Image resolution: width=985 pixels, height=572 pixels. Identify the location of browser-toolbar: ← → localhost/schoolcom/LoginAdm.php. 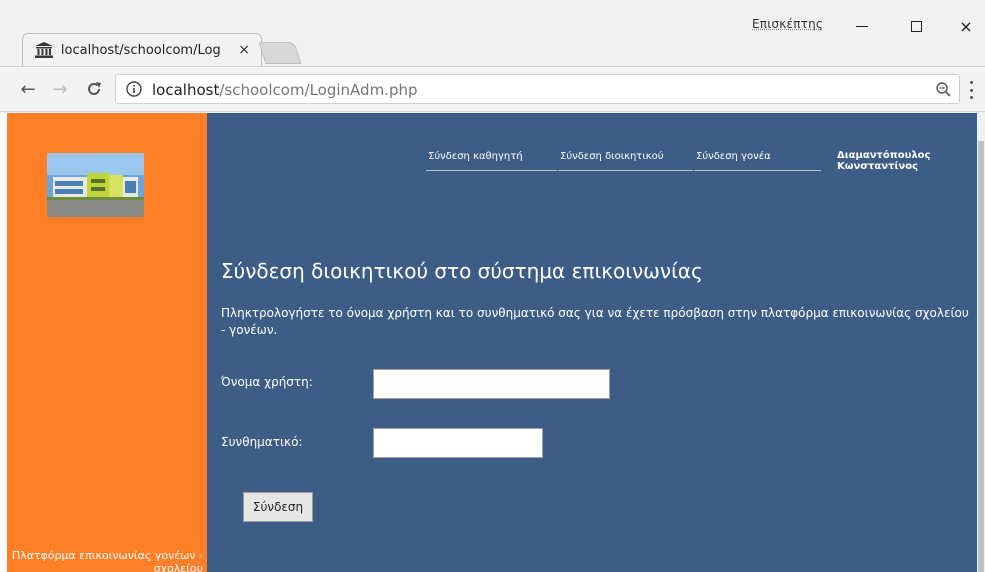
(492, 89).